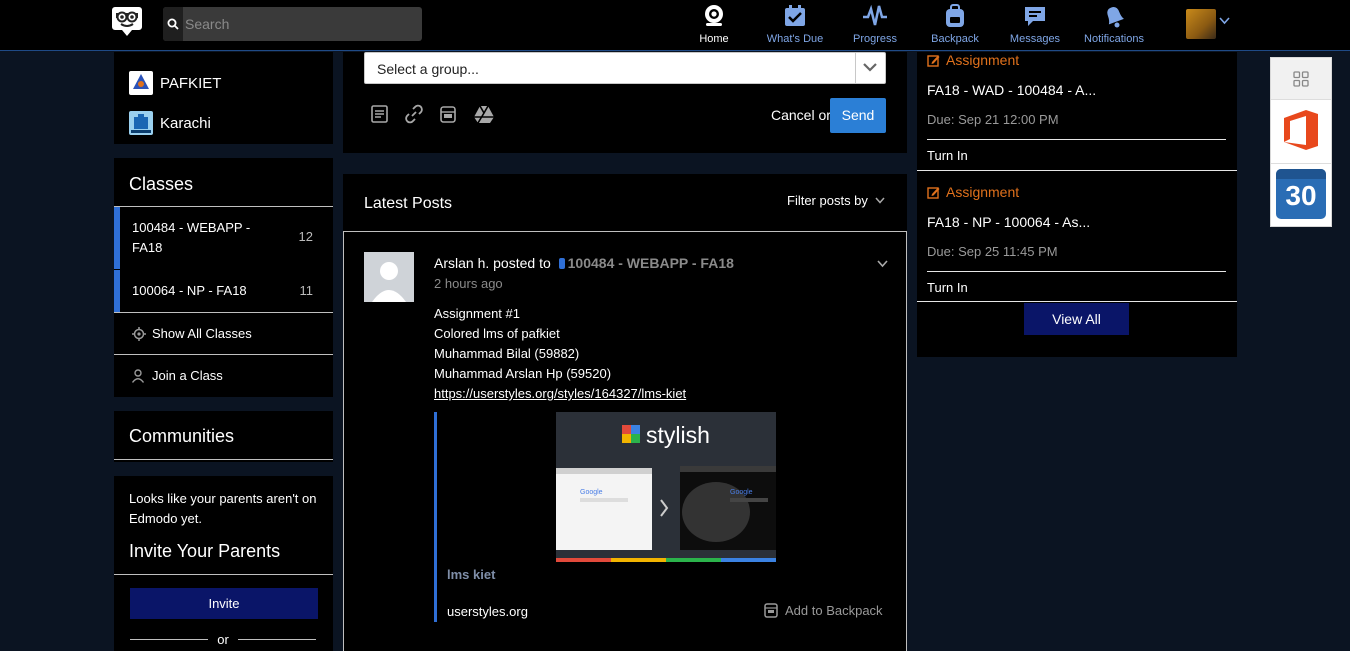  Describe the element at coordinates (306, 290) in the screenshot. I see `class-count: 11` at that location.